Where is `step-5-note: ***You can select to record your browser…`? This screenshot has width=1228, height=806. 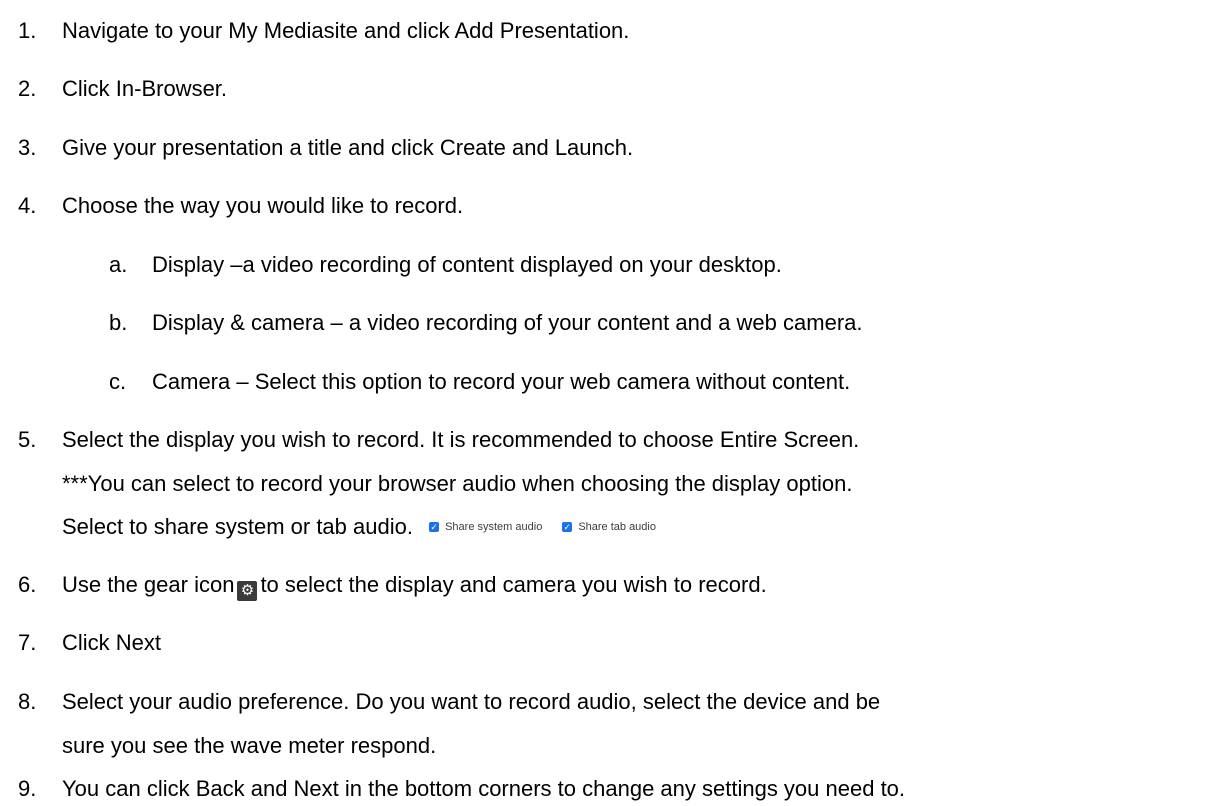
step-5-note: ***You can select to record your browser… is located at coordinates (457, 484).